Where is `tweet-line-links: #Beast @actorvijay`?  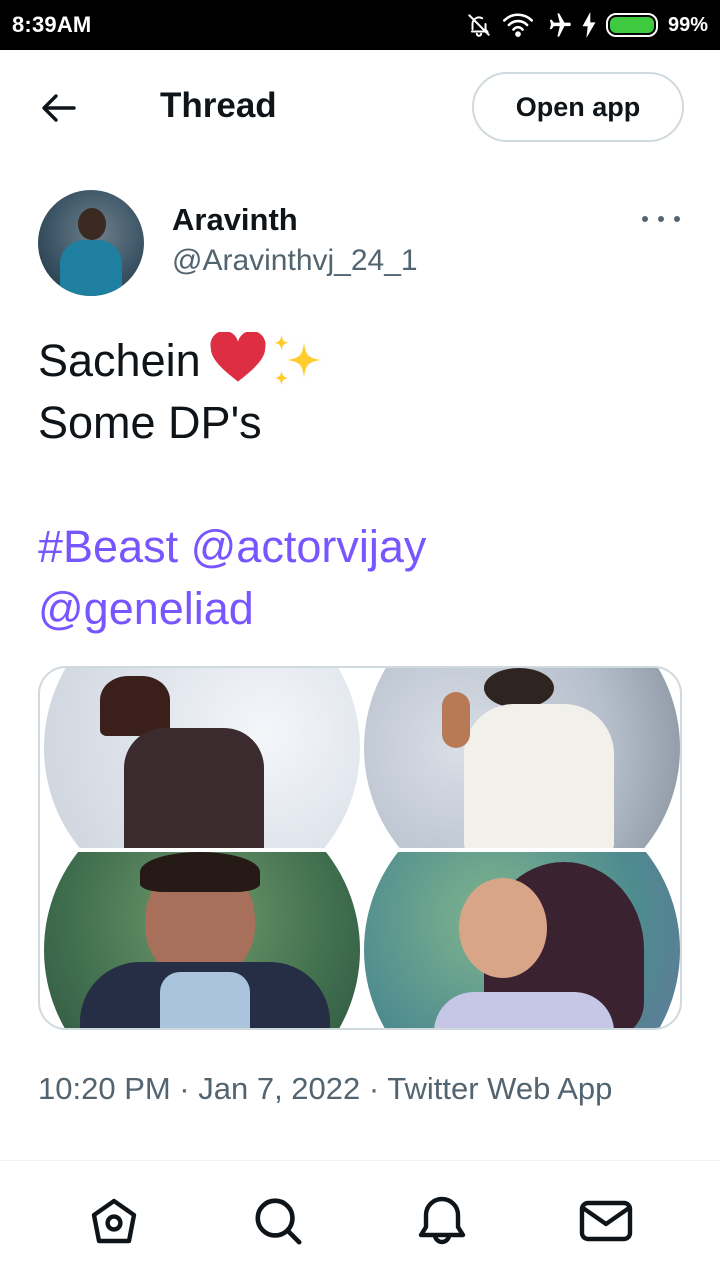
tweet-line-links: #Beast @actorvijay is located at coordinates (363, 547).